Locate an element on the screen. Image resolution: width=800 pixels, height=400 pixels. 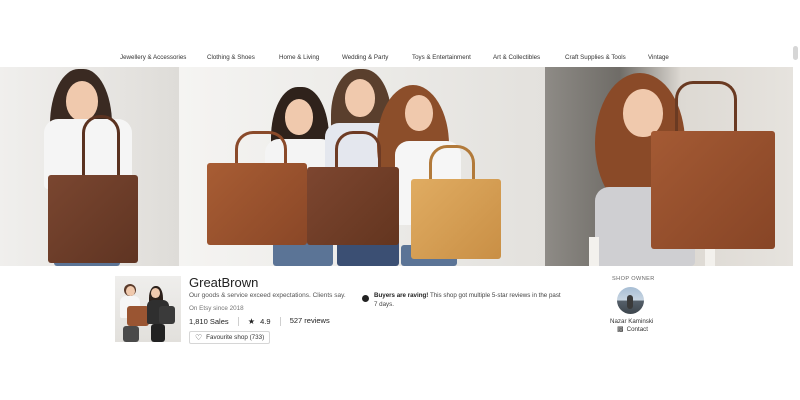
owner-name: Nazar Kaminski is located at coordinates (632, 321).